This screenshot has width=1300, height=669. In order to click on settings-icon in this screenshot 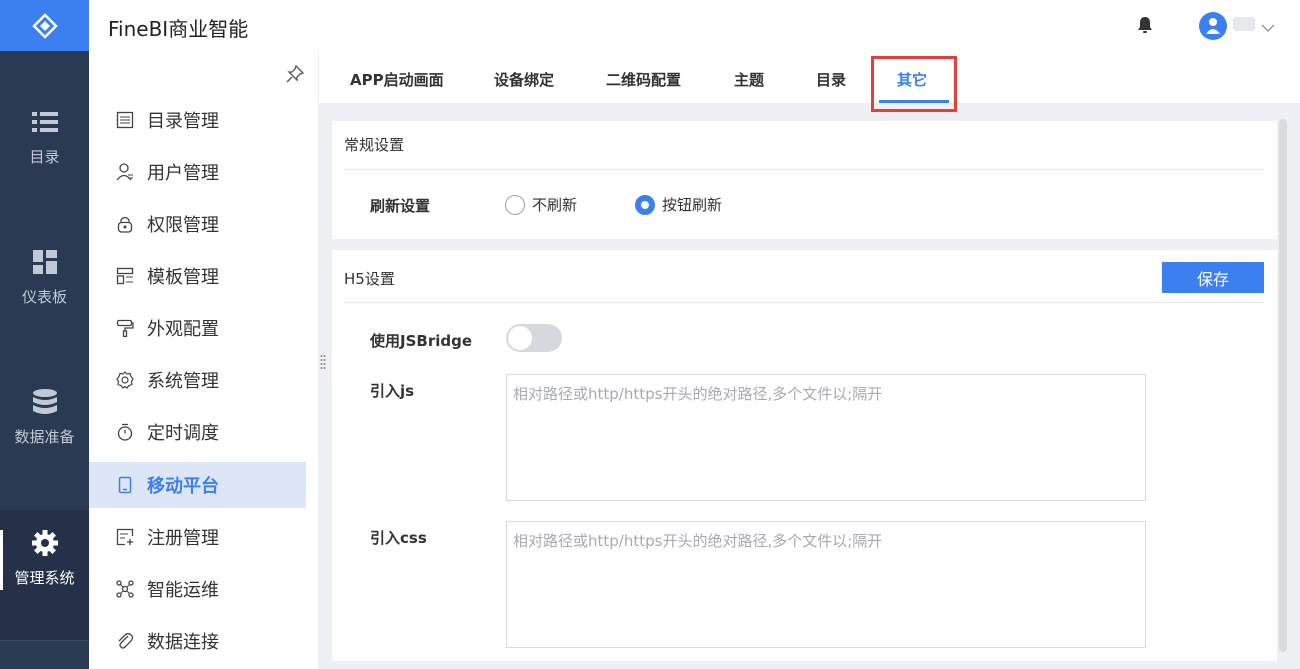, I will do `click(125, 380)`.